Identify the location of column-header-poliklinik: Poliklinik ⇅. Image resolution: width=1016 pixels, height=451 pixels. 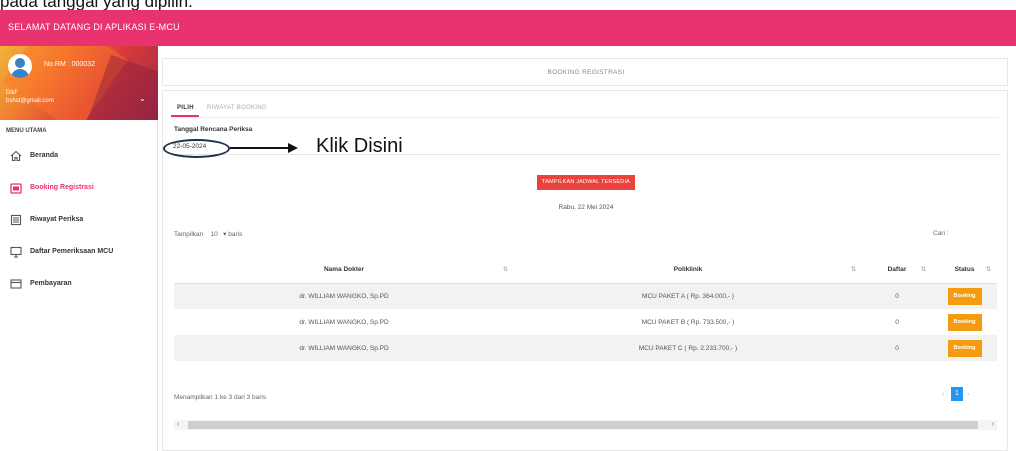
(688, 270).